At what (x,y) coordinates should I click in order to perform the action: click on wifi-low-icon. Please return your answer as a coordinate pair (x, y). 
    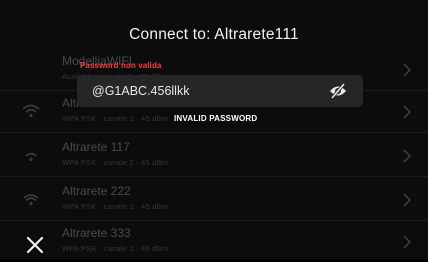
    Looking at the image, I should click on (31, 157).